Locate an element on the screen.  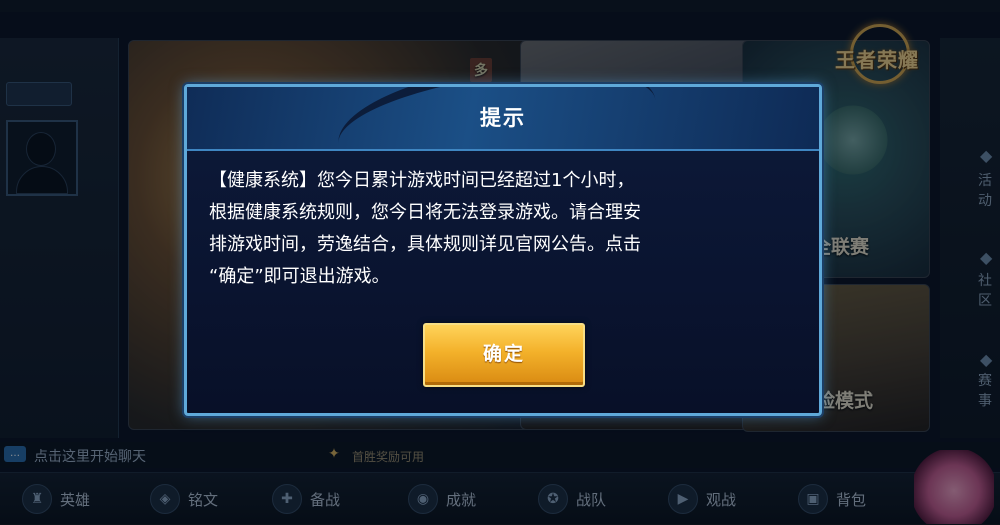
message-line: “确定”即可退出游戏。 is located at coordinates (299, 276).